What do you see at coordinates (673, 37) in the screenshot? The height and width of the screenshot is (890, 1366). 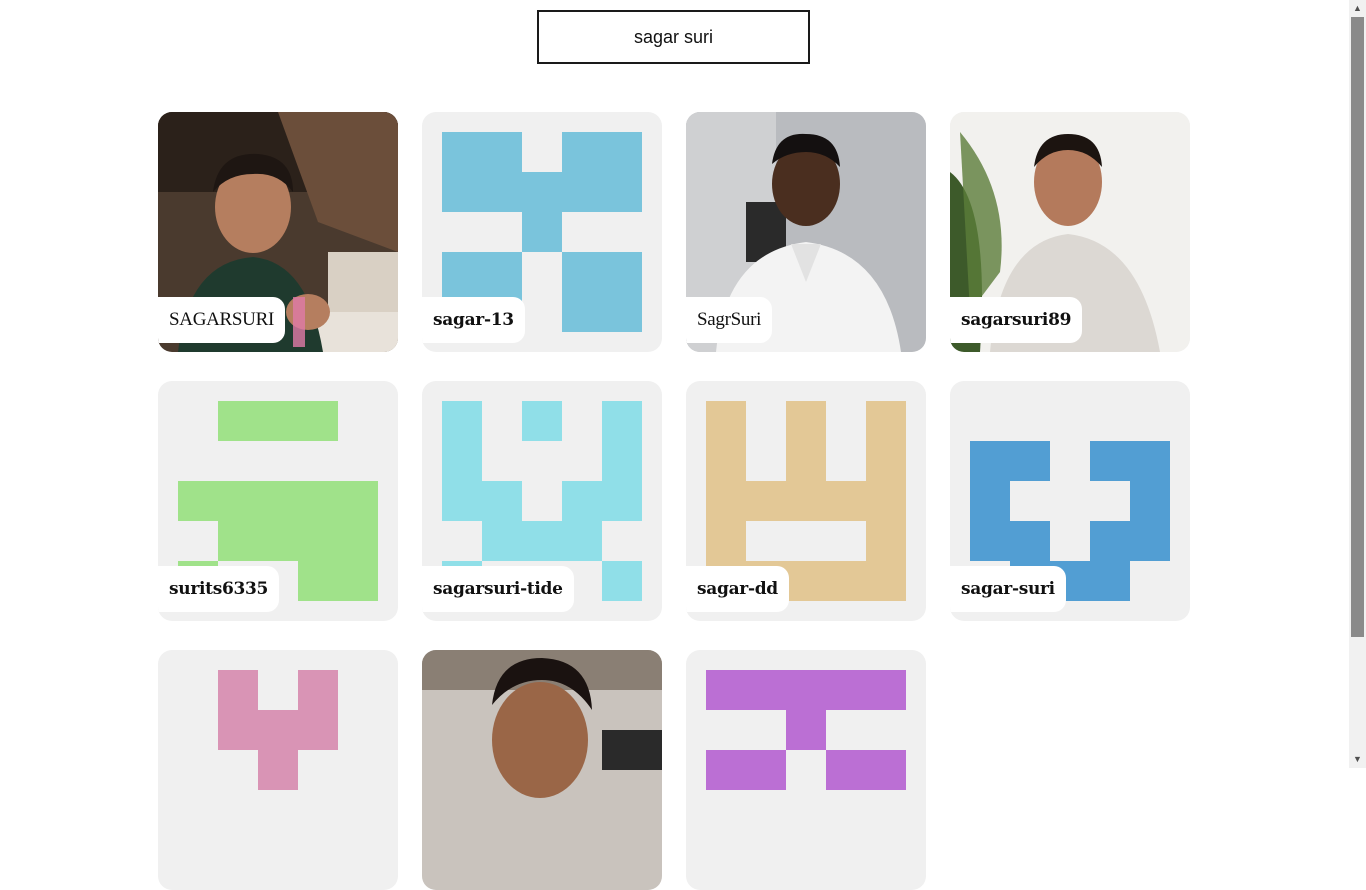 I see `search-input` at bounding box center [673, 37].